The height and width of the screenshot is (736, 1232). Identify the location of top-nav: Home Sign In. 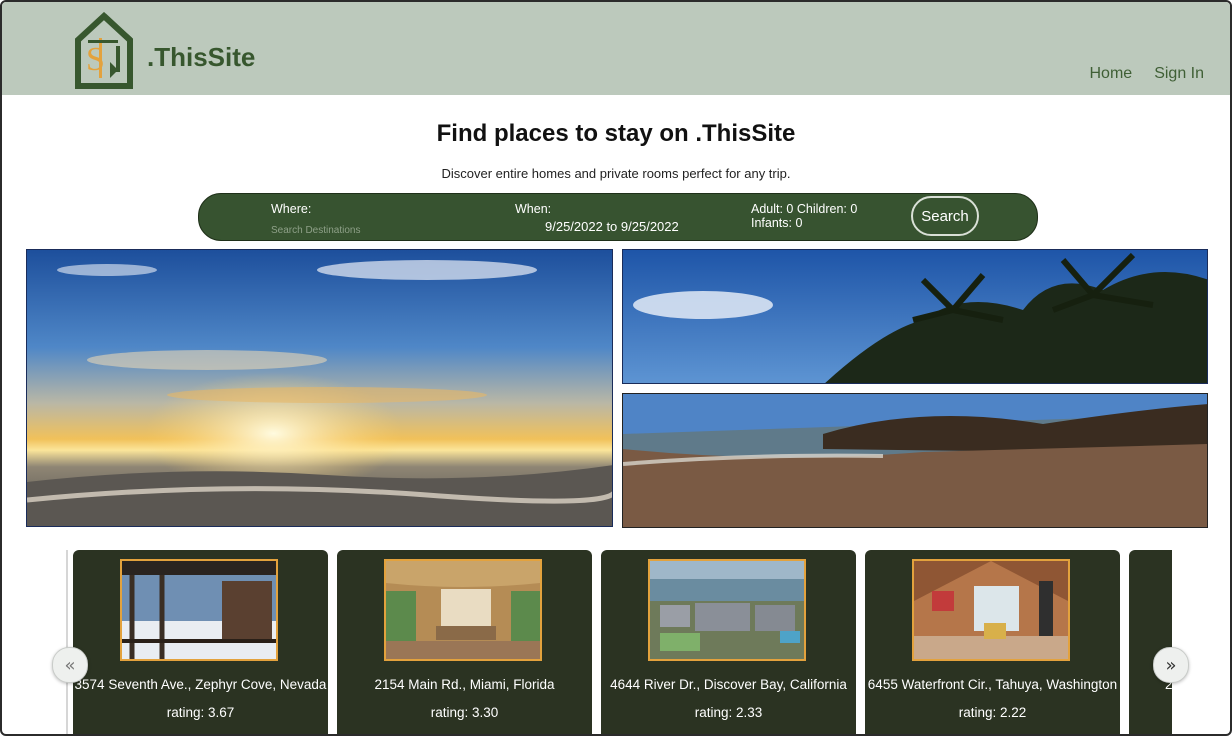
(1147, 74).